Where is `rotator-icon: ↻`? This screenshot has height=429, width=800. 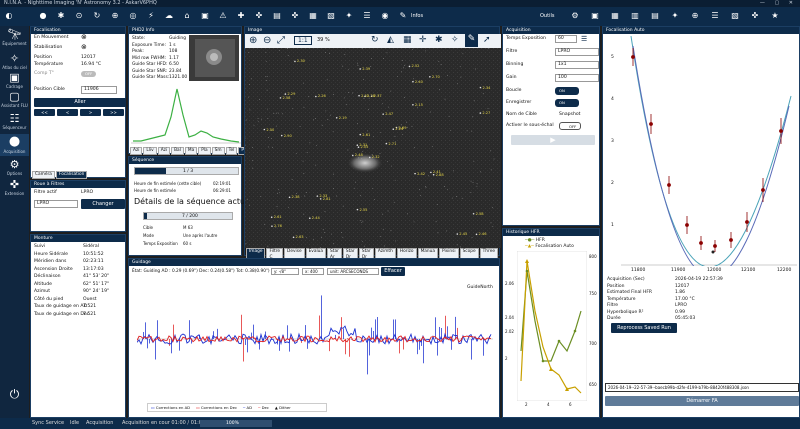
rotator-icon: ↻ is located at coordinates (97, 16).